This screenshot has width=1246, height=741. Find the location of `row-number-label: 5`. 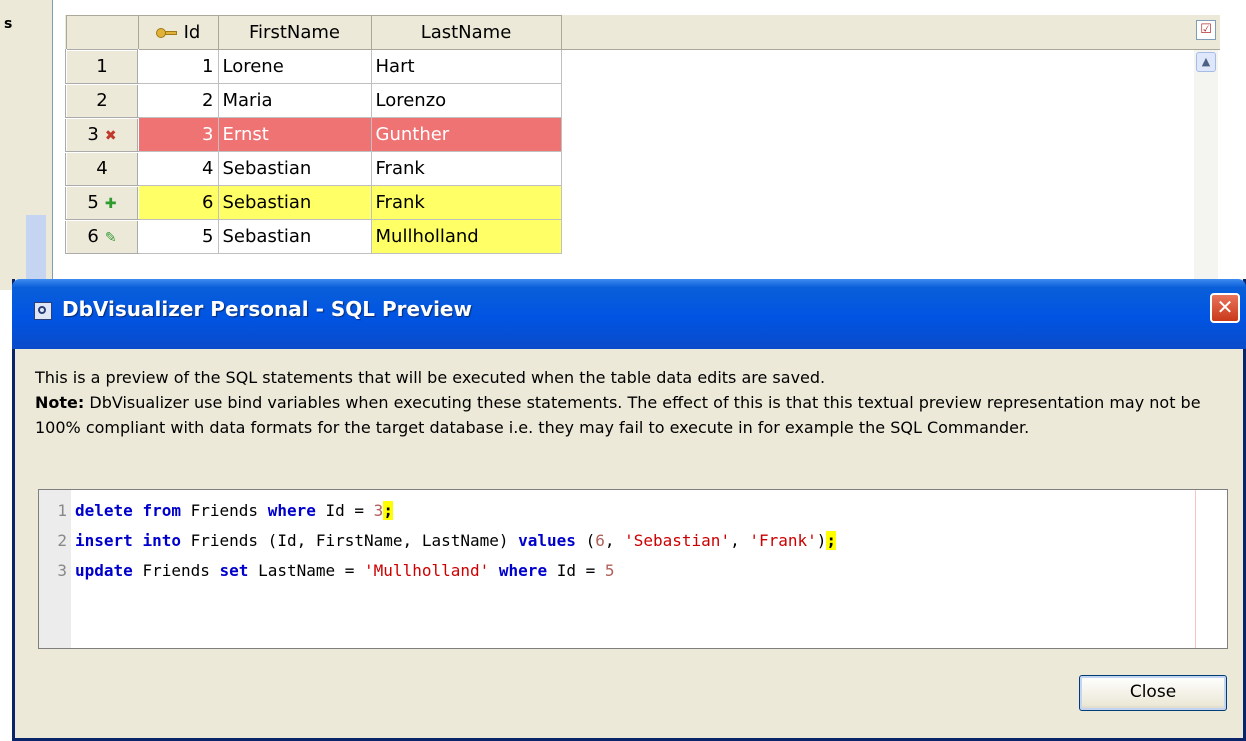

row-number-label: 5 is located at coordinates (93, 202).